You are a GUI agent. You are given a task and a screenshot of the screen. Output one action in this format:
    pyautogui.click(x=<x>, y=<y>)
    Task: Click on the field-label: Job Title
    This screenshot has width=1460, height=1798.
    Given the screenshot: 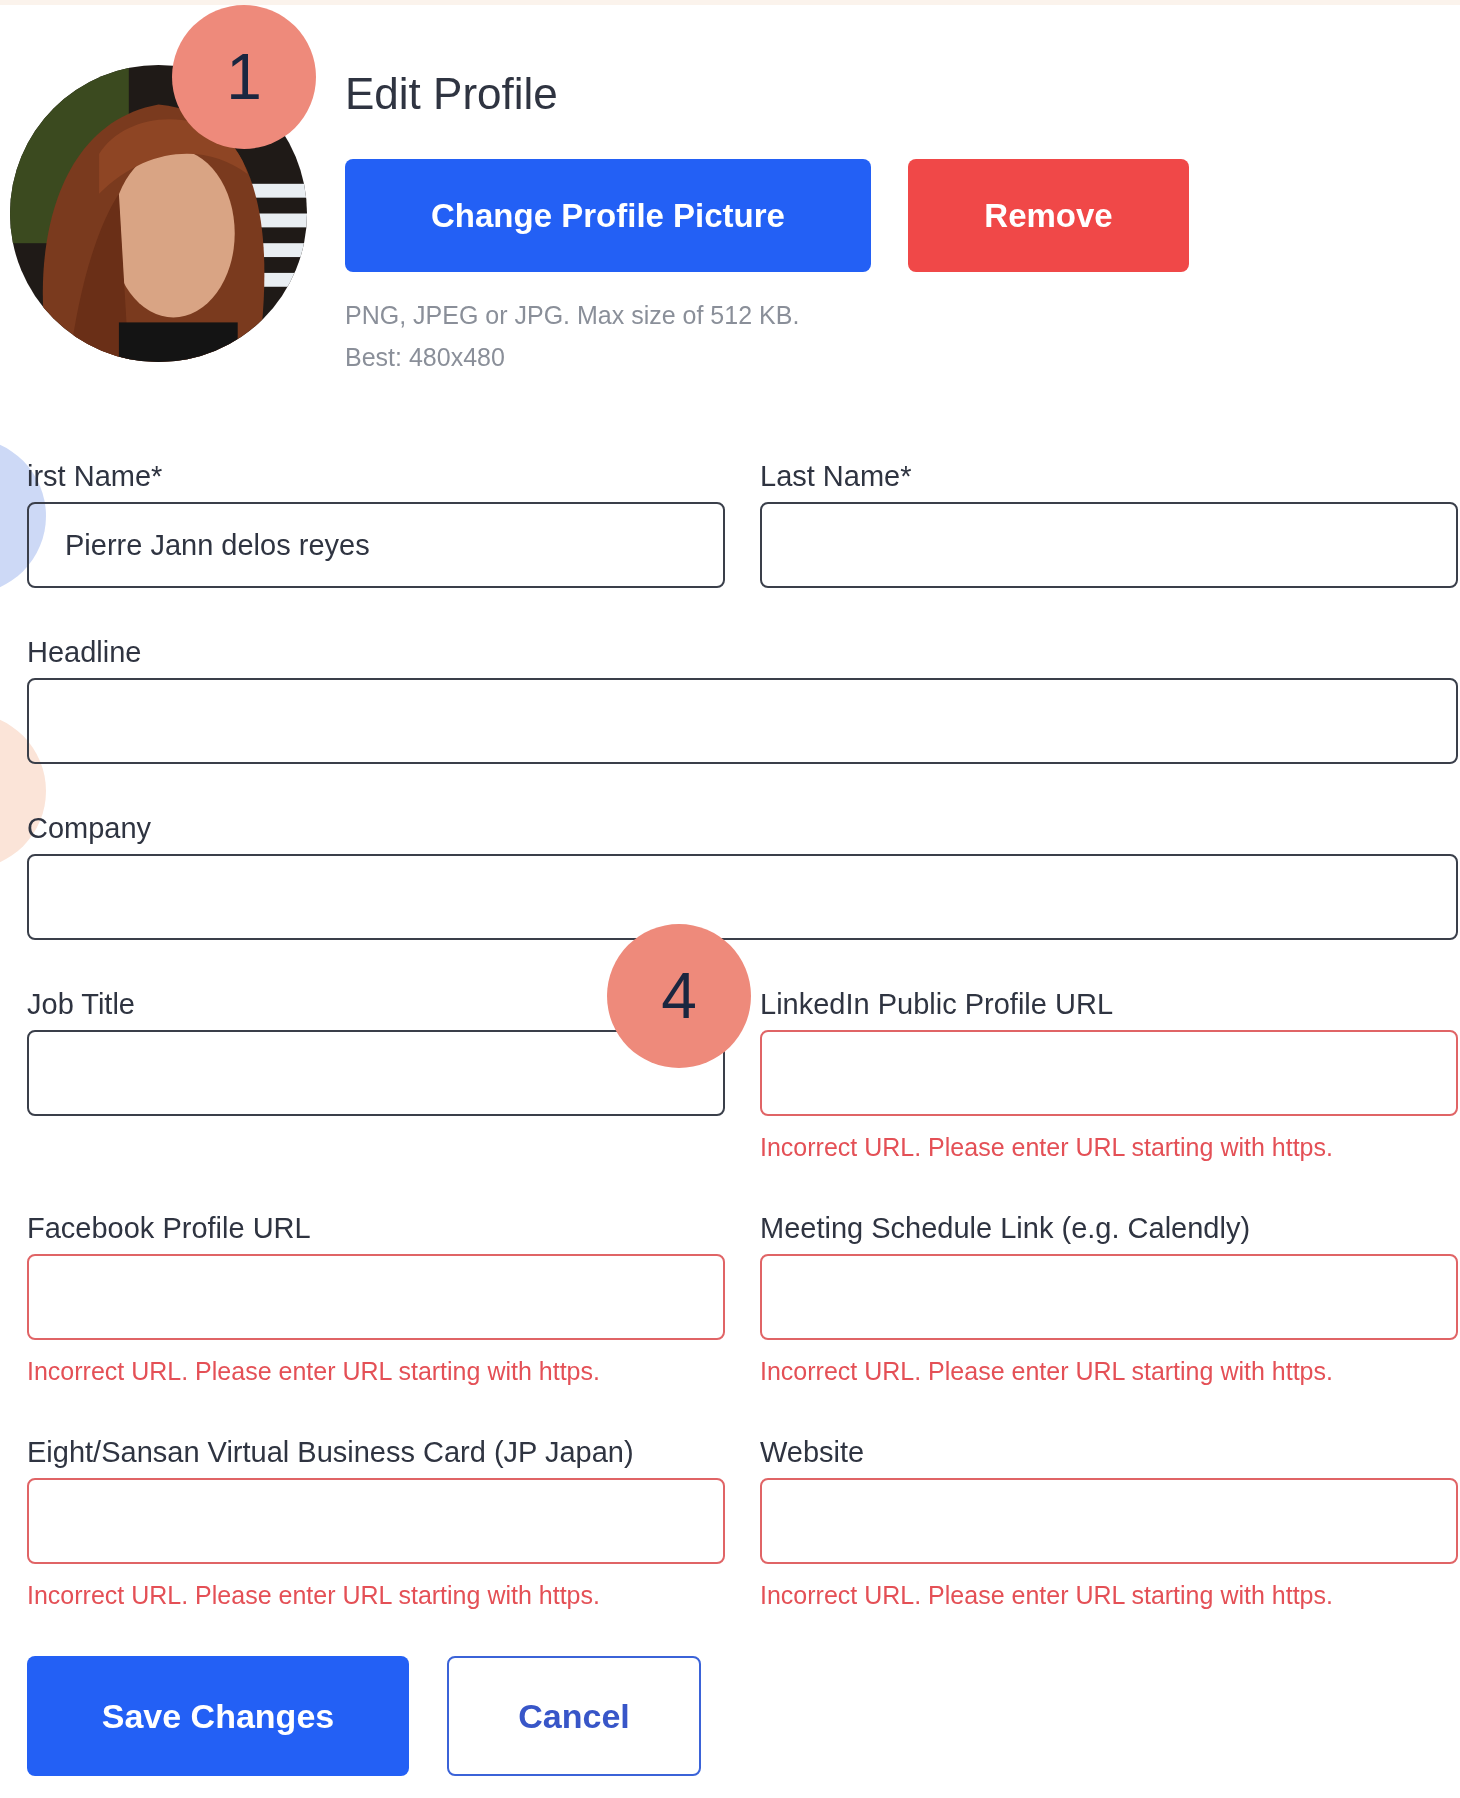 What is the action you would take?
    pyautogui.click(x=81, y=1004)
    